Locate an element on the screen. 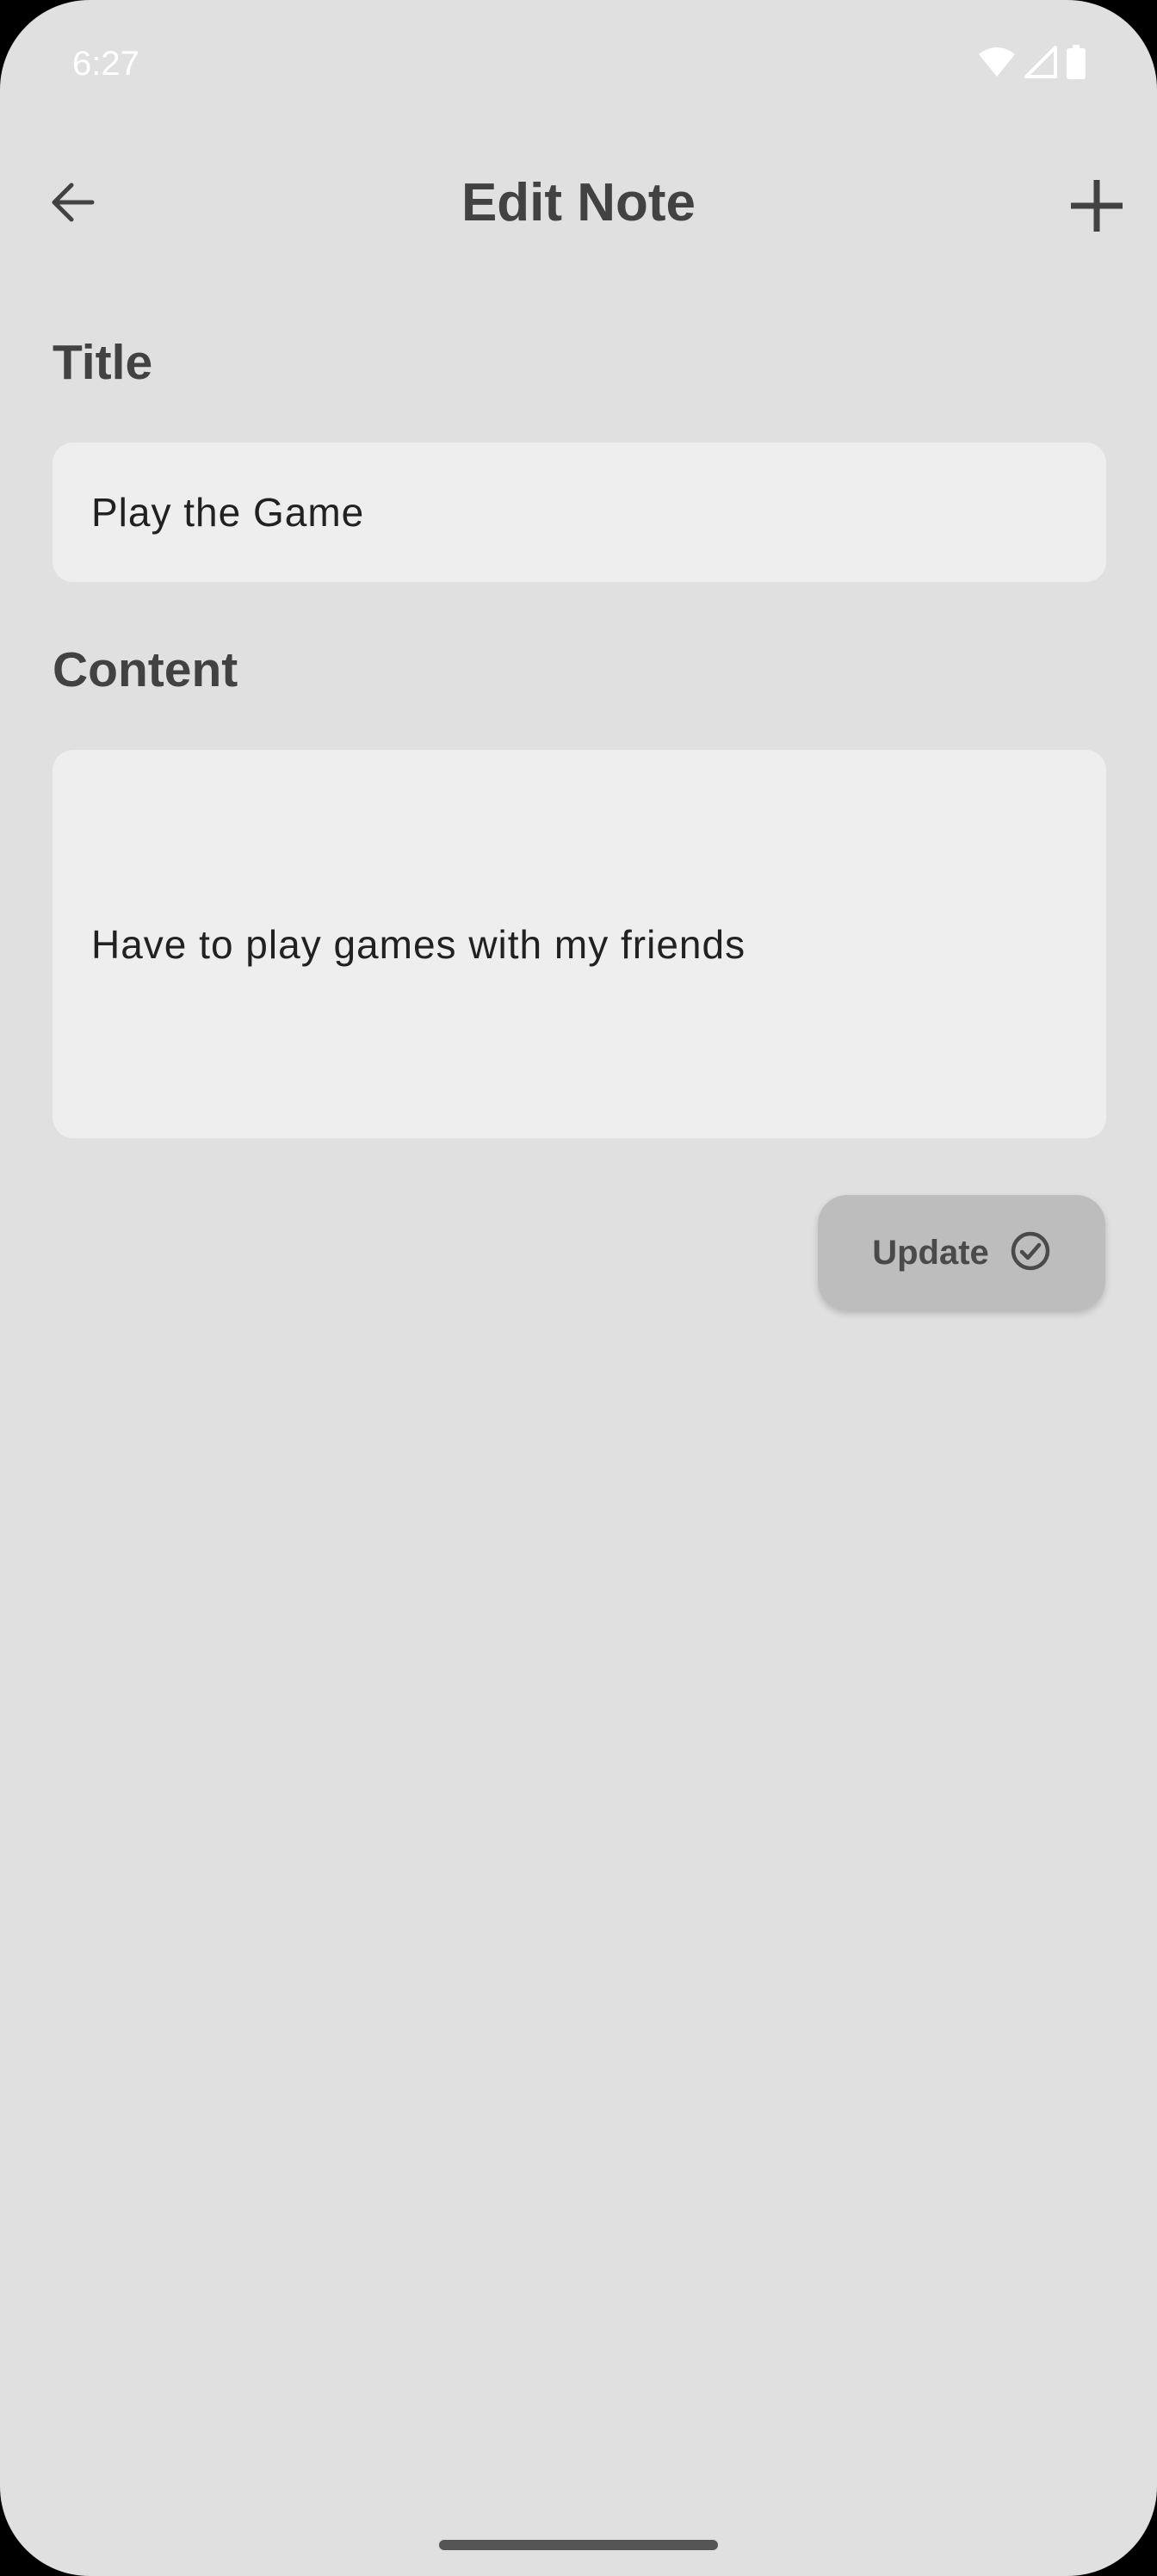 This screenshot has height=2576, width=1157. title-field is located at coordinates (579, 513).